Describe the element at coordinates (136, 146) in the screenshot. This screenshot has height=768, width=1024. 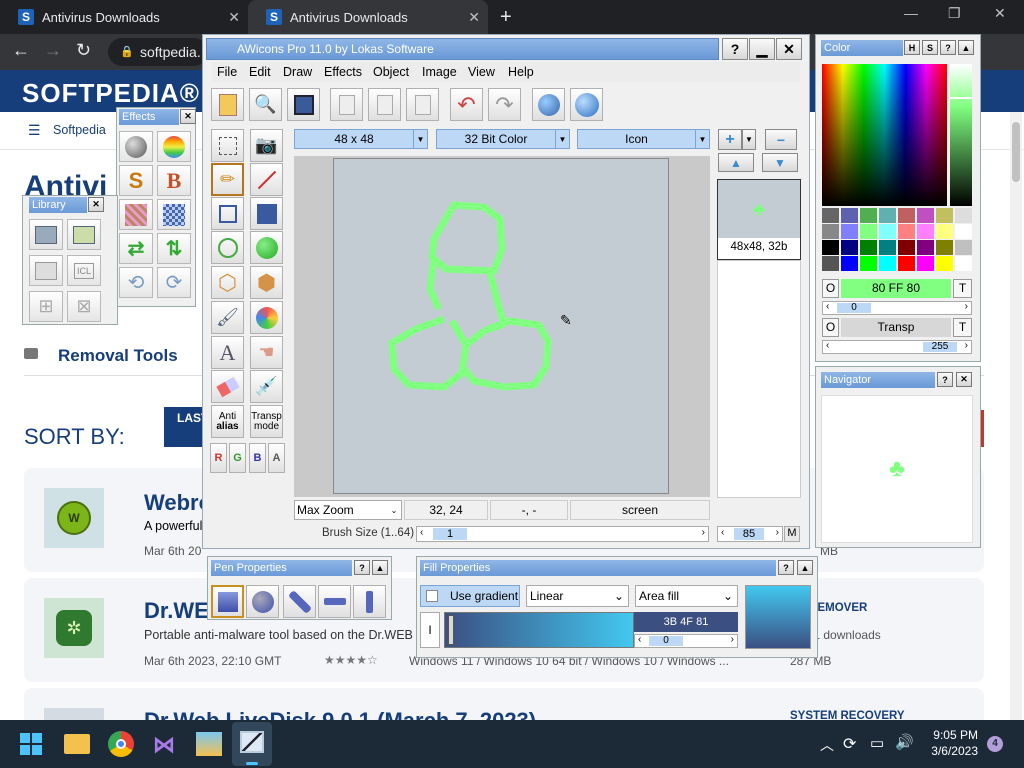
I see `sphere-effect-icon` at that location.